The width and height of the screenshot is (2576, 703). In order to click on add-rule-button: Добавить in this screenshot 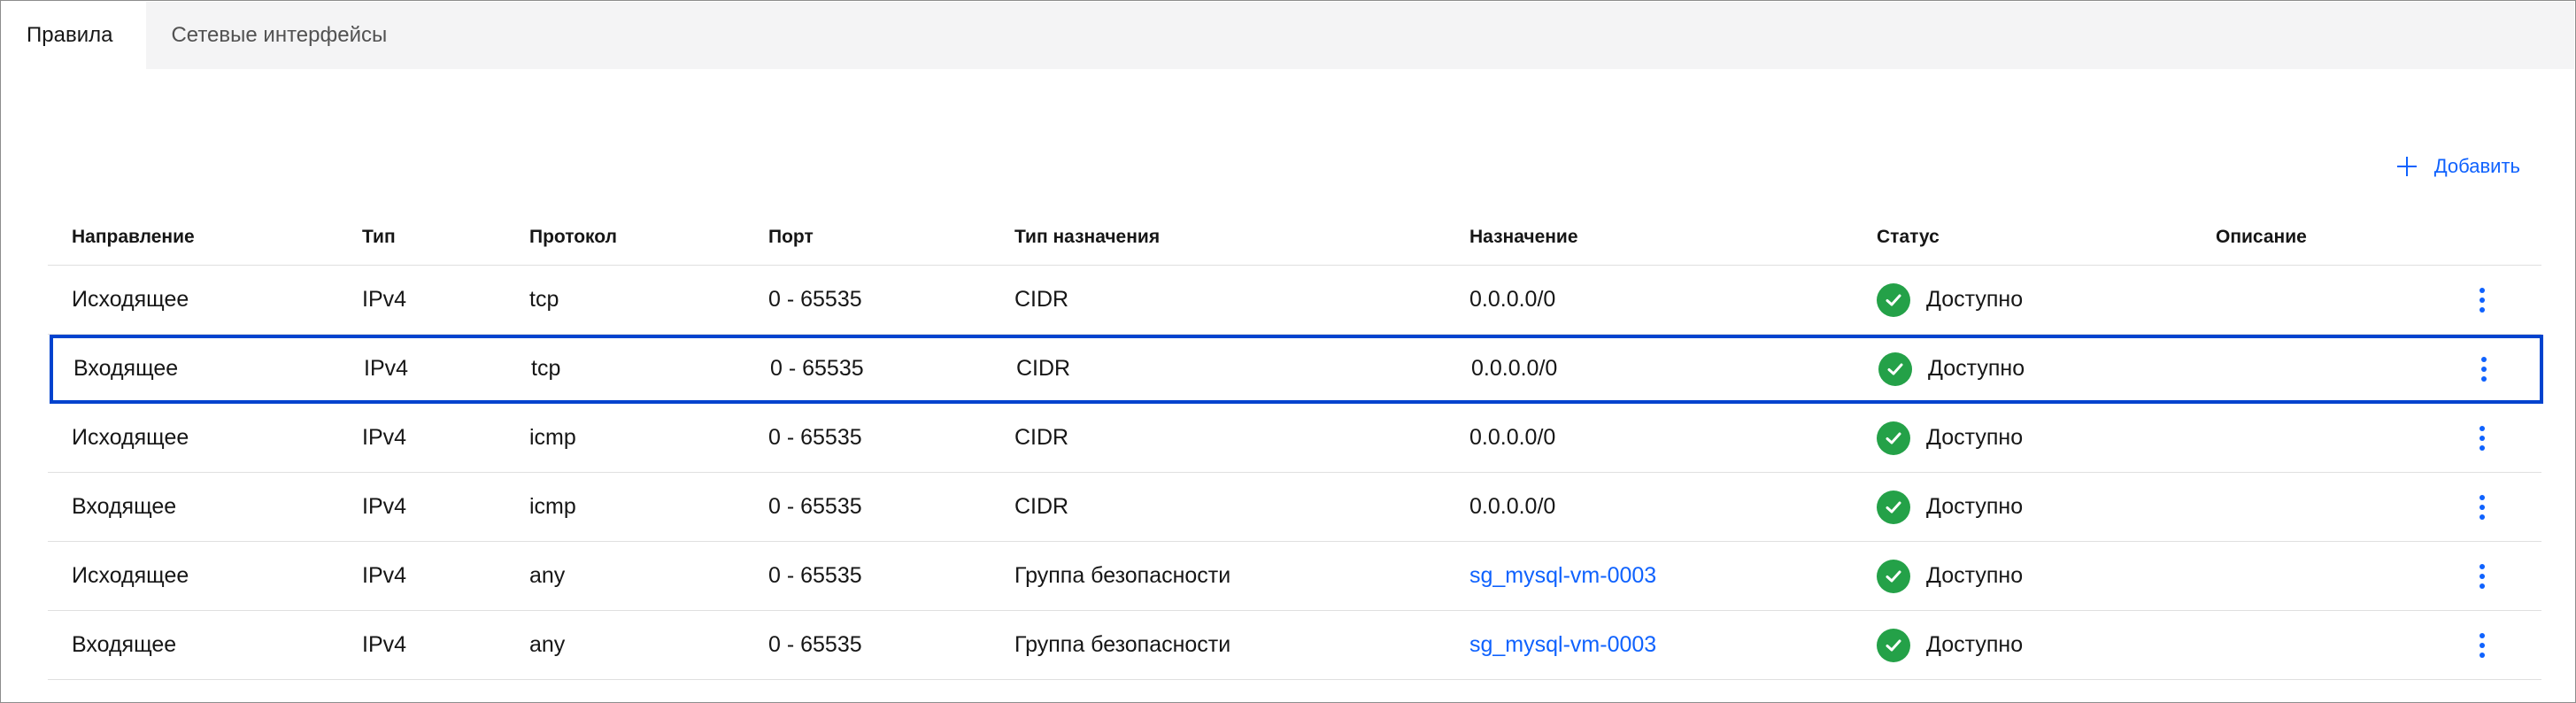, I will do `click(2457, 166)`.